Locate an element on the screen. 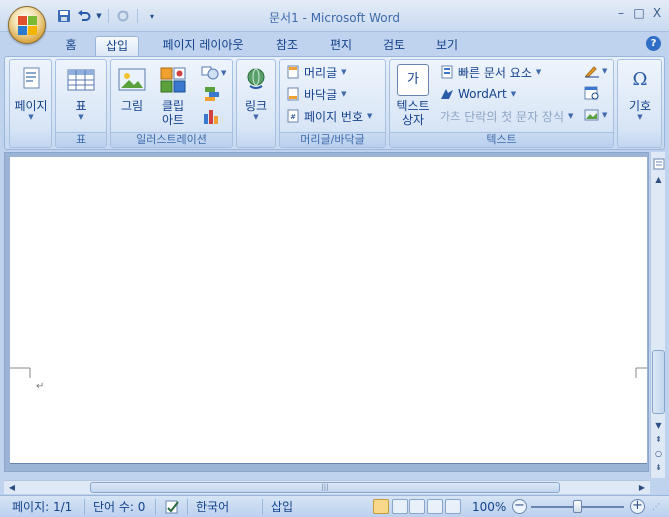 The width and height of the screenshot is (669, 517). header-button: 머리글 ▼ is located at coordinates (316, 72).